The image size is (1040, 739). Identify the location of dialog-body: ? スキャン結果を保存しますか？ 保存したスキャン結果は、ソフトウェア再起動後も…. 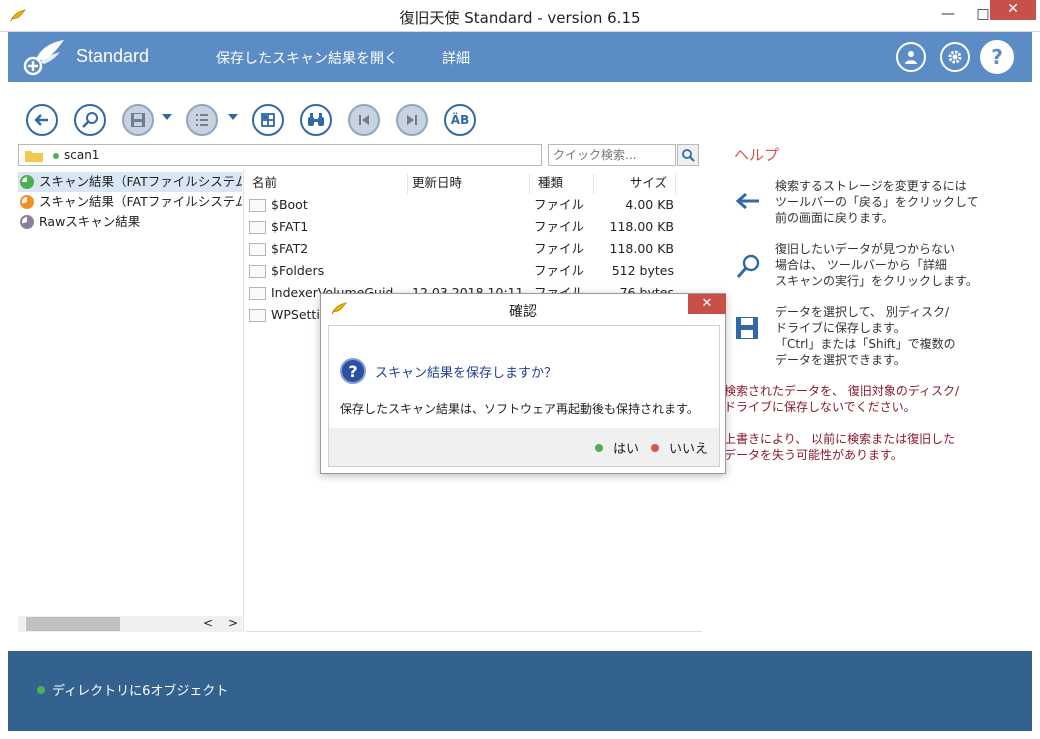
(524, 396).